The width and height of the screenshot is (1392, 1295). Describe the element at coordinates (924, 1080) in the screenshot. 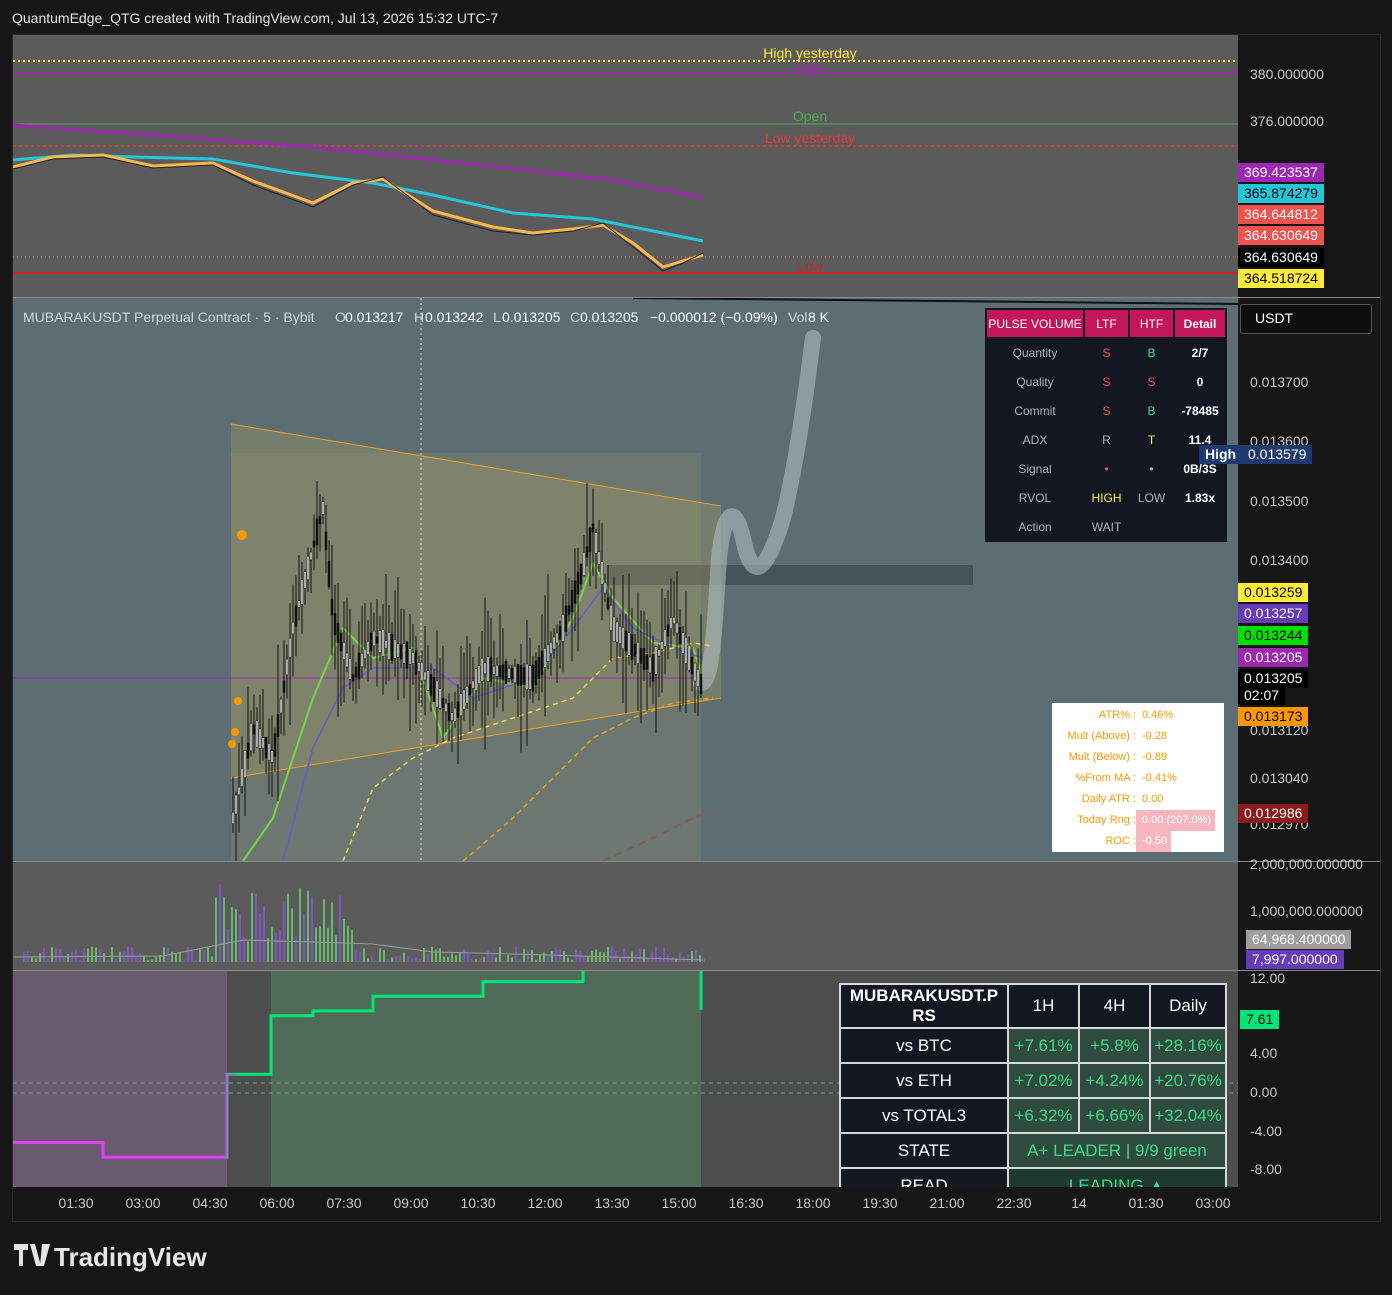

I see `rs-row-label: vs ETH` at that location.